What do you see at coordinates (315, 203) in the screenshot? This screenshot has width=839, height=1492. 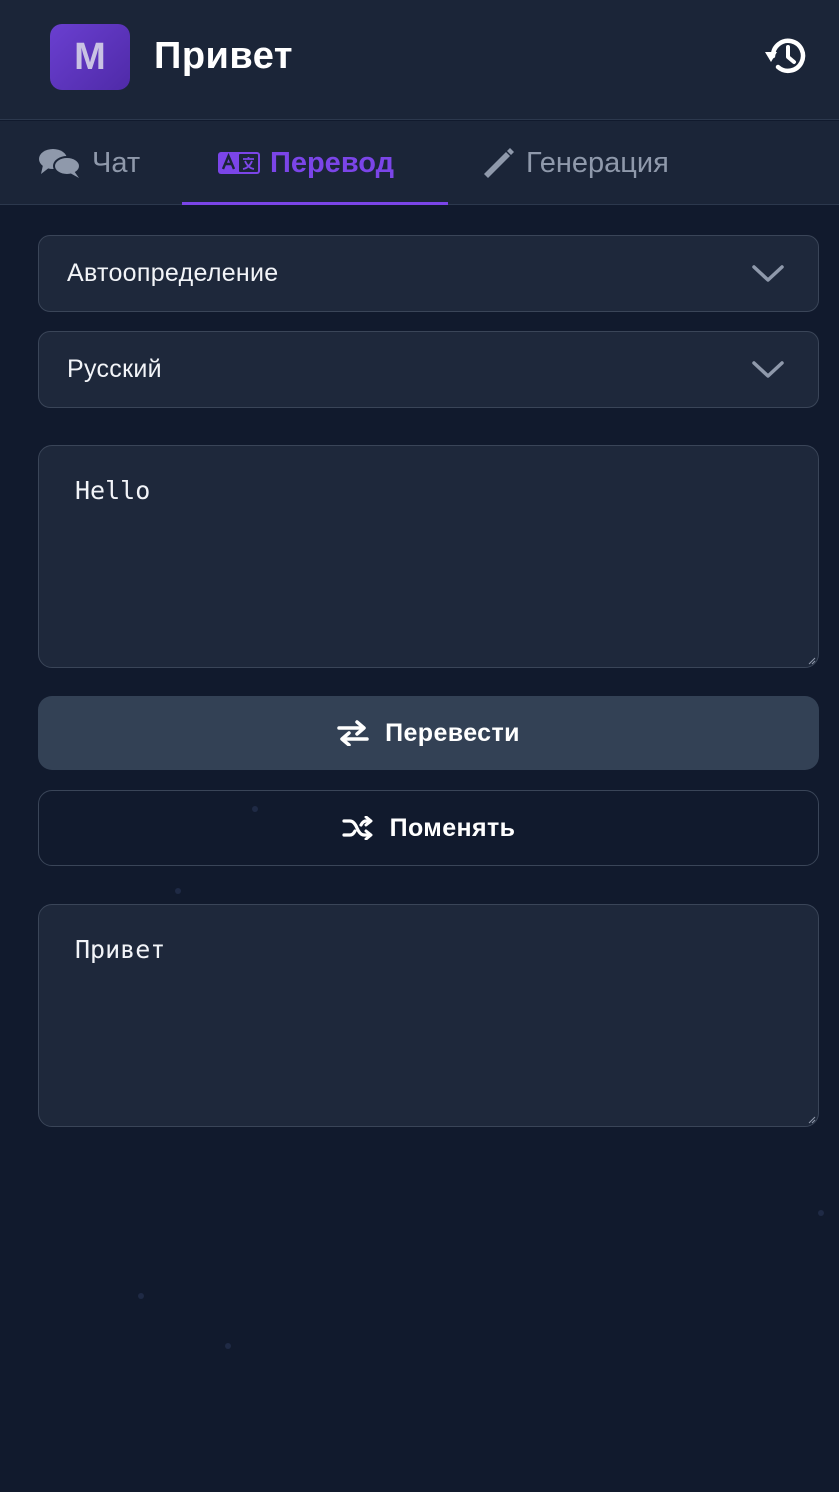 I see `active-tab-indicator` at bounding box center [315, 203].